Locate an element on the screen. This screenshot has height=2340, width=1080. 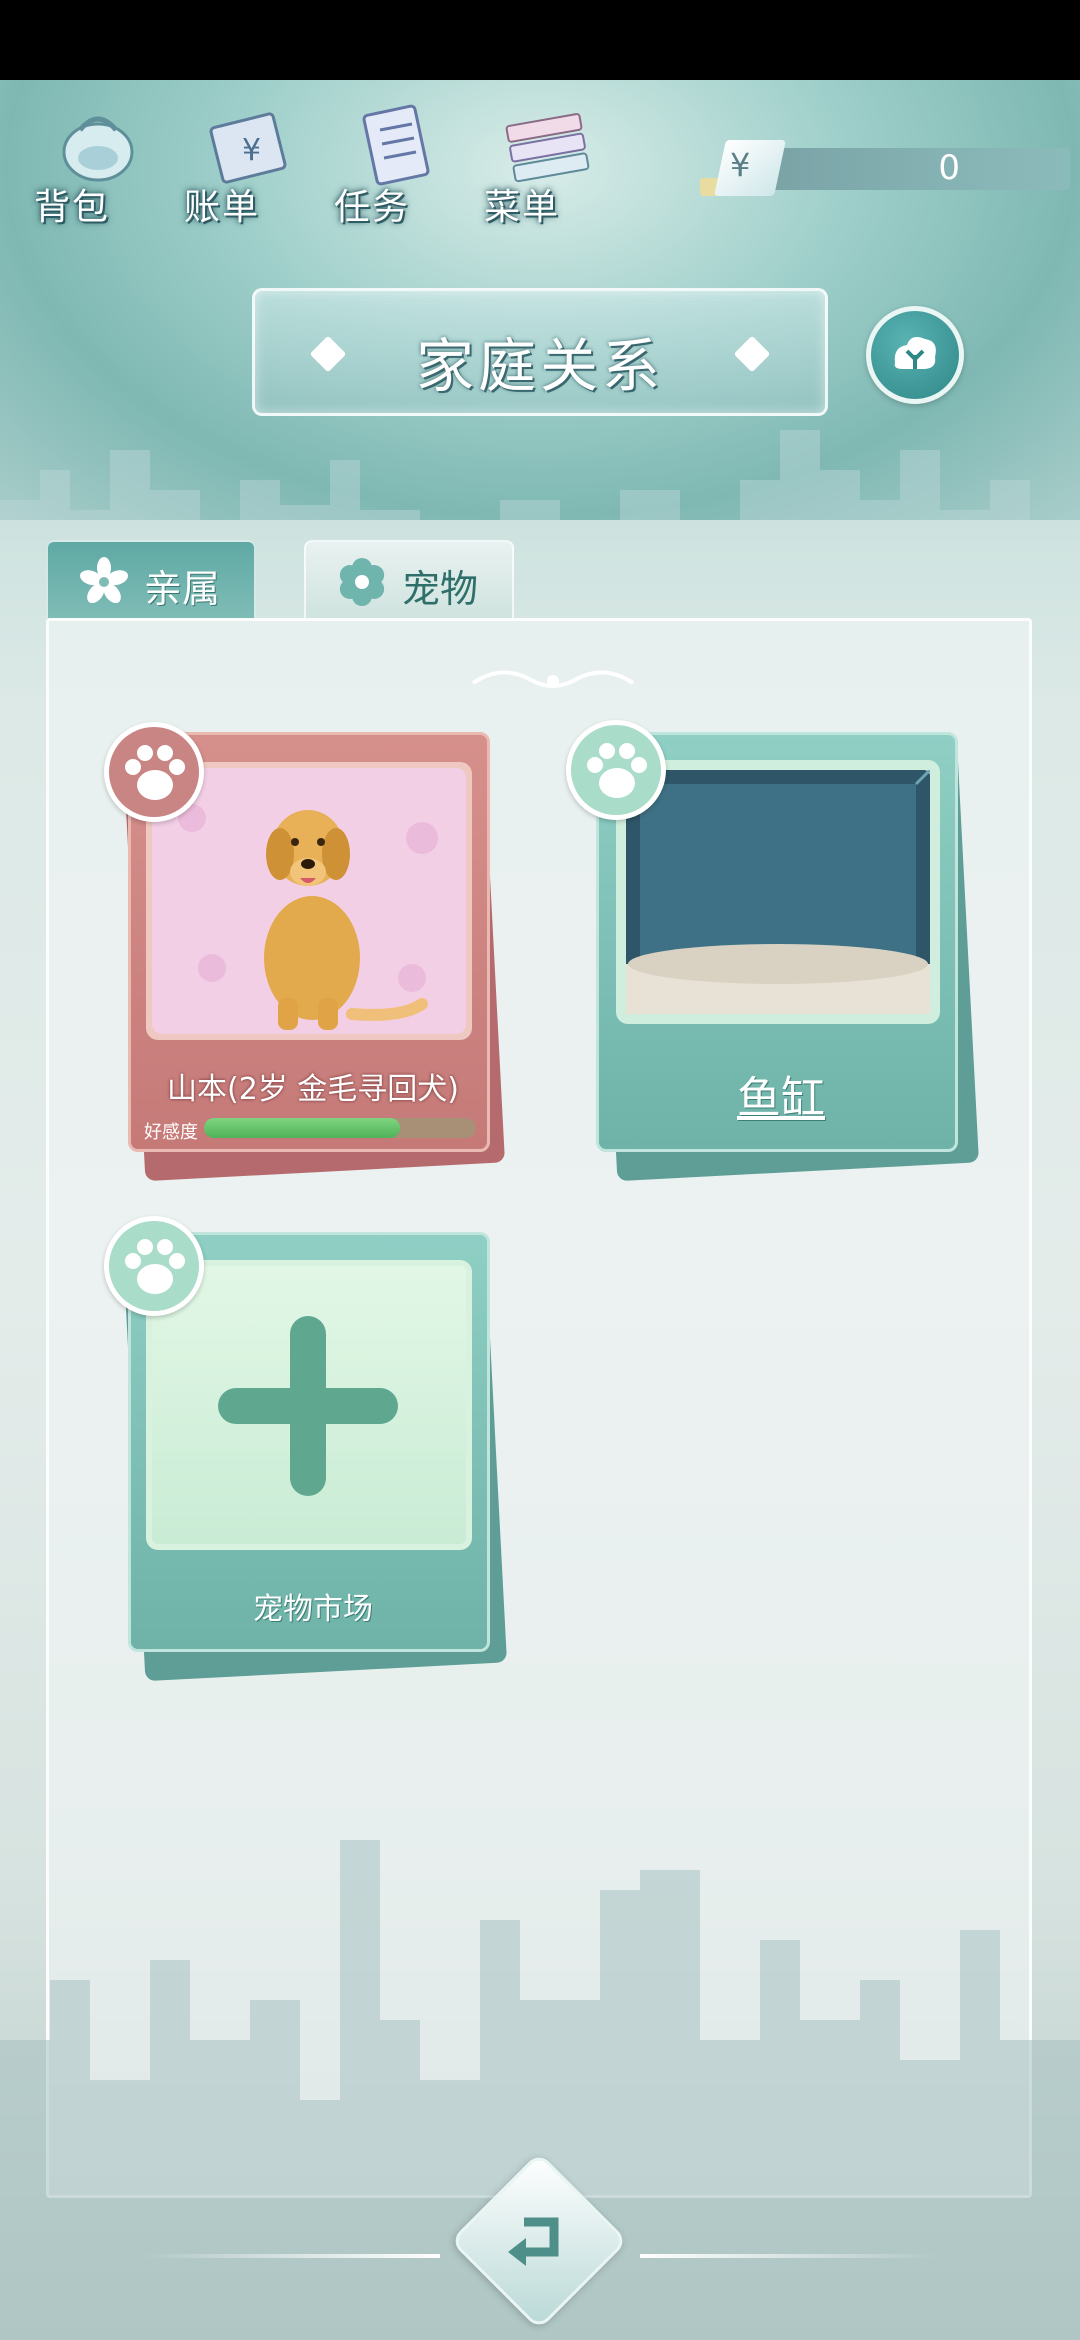
family-tree-icon is located at coordinates (915, 353).